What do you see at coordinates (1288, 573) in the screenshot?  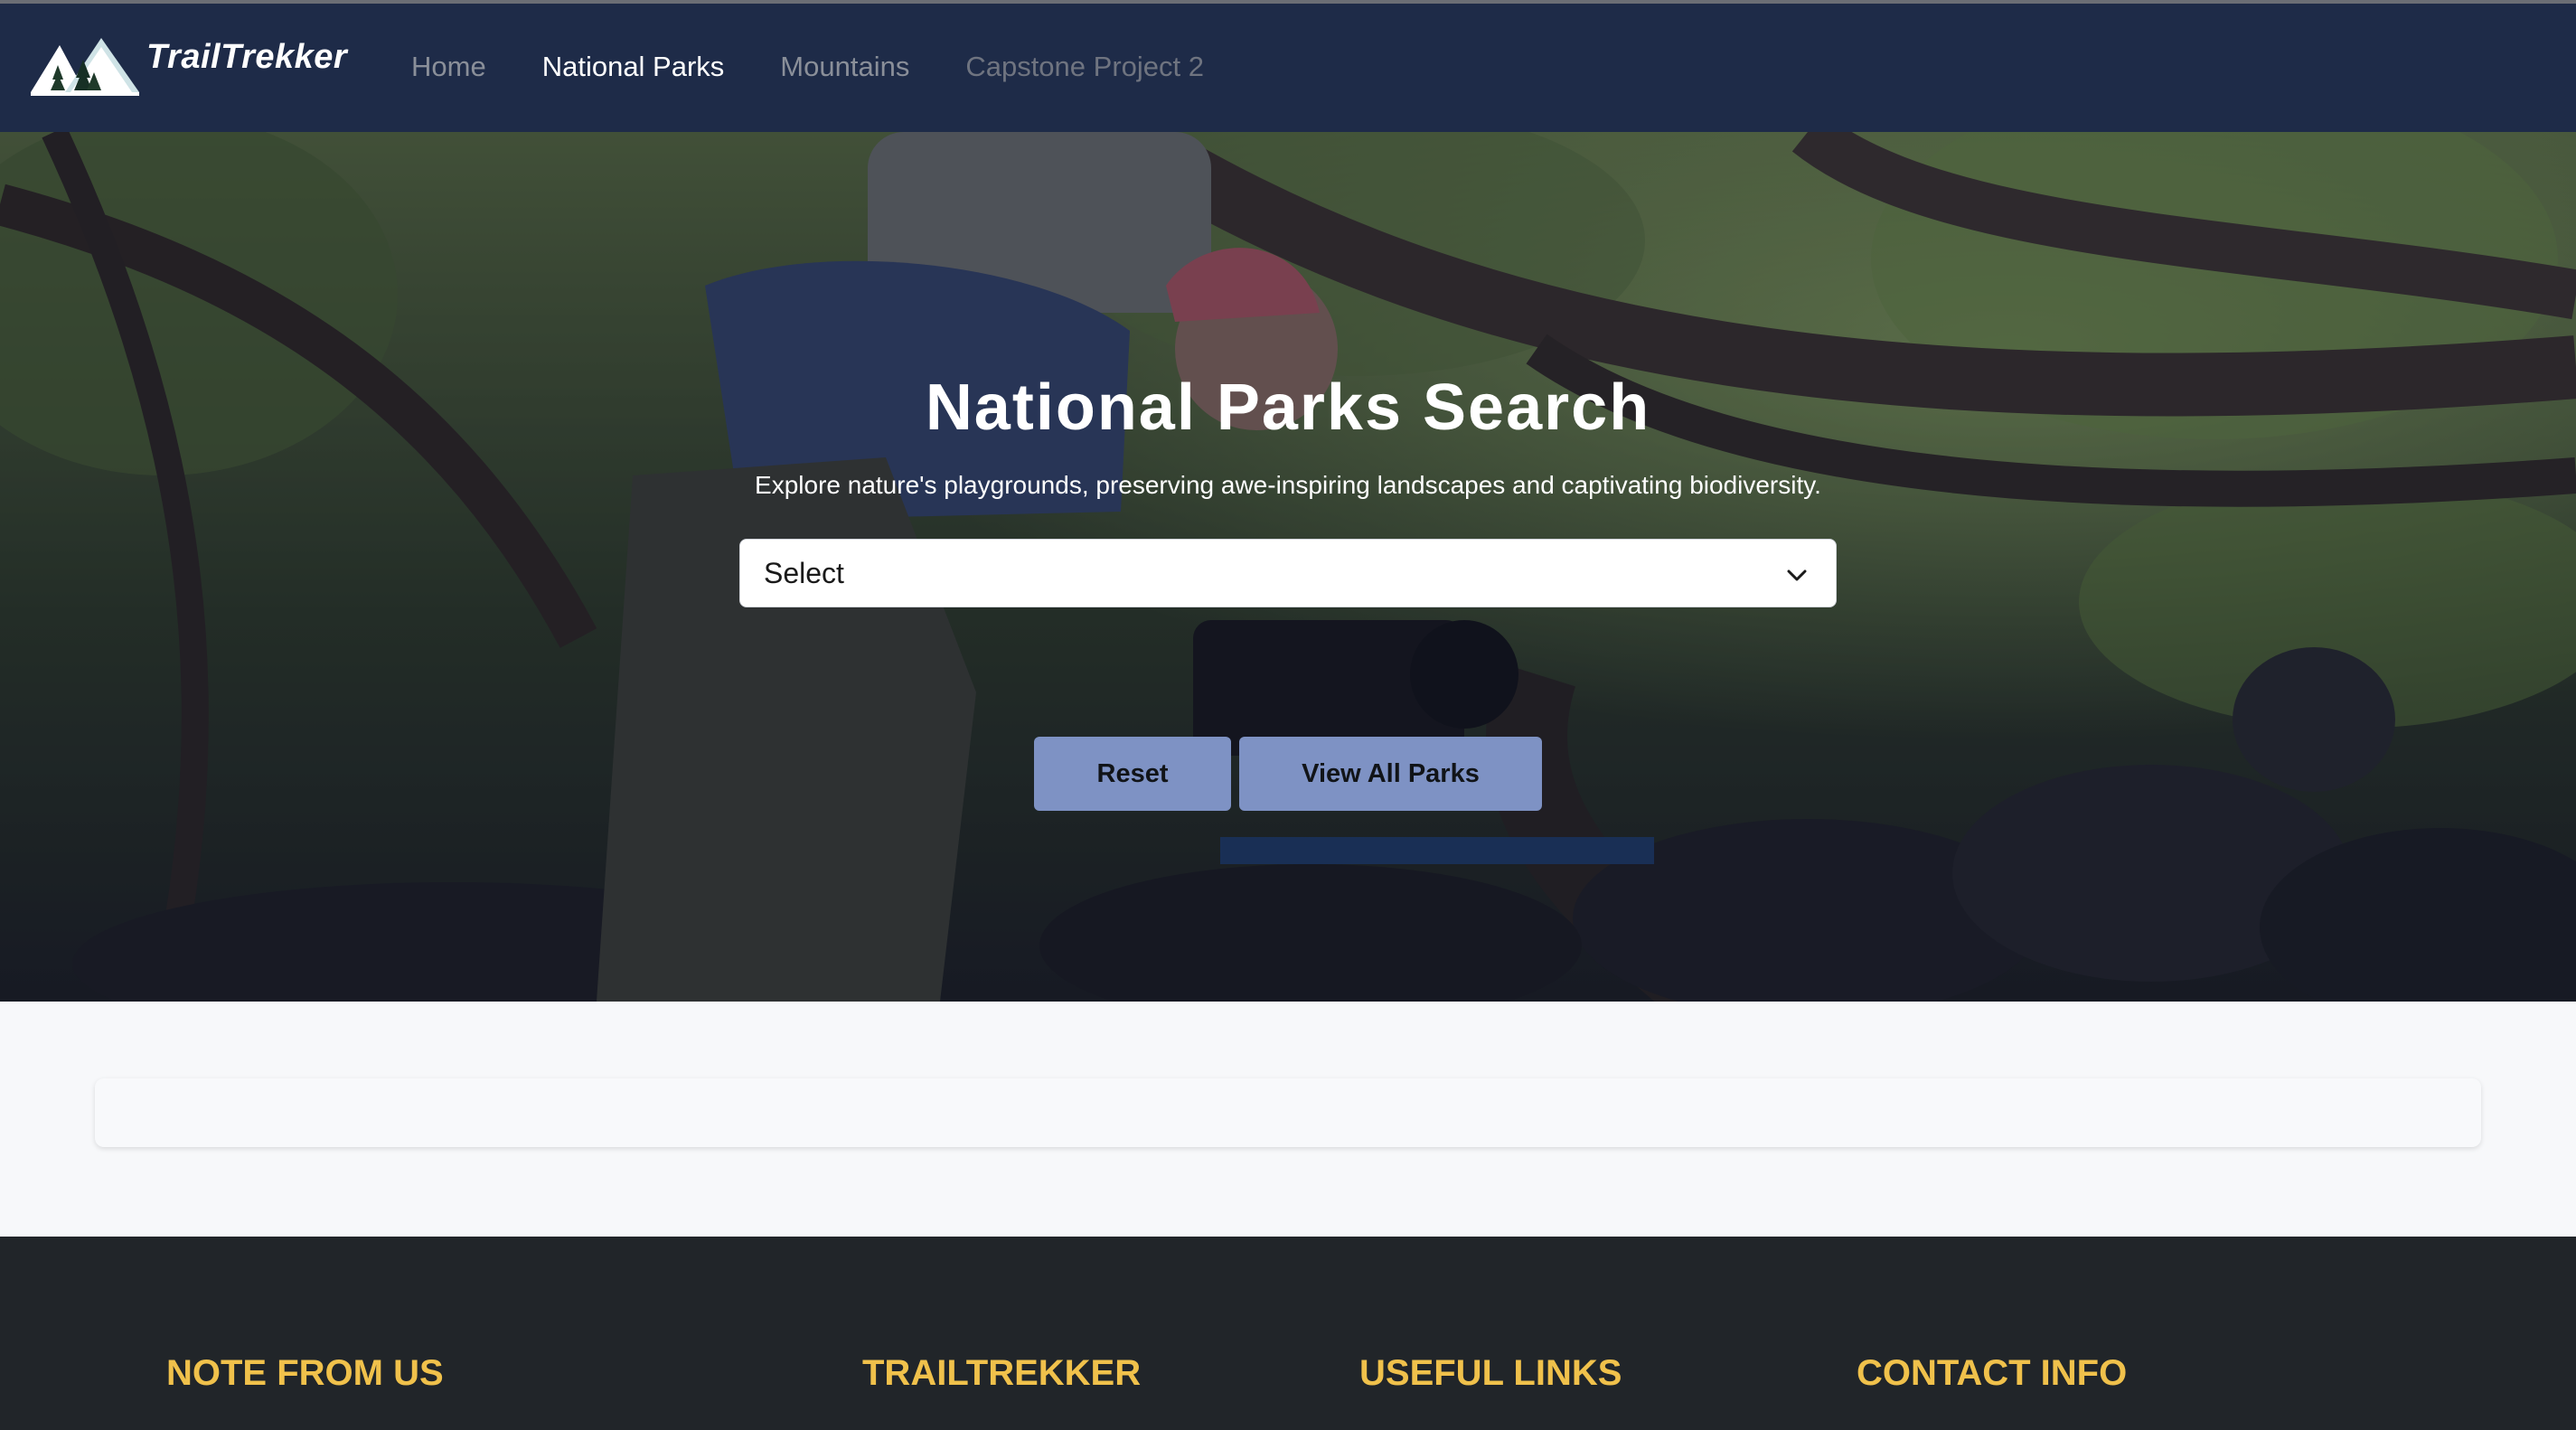 I see `park-select-dropdown: Select` at bounding box center [1288, 573].